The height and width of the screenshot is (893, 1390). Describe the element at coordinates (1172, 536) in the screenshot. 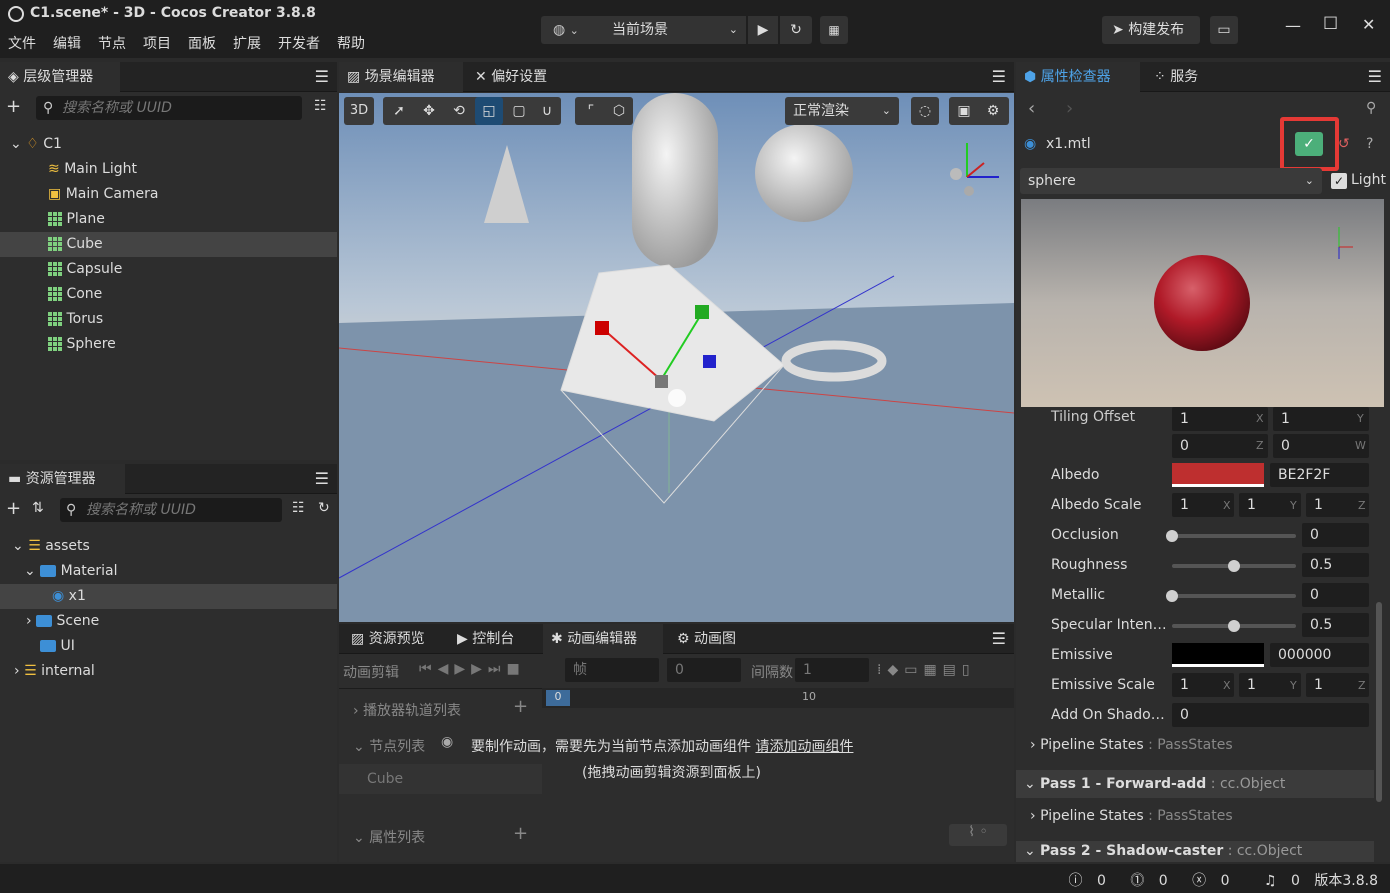

I see `occlusion-knob` at that location.